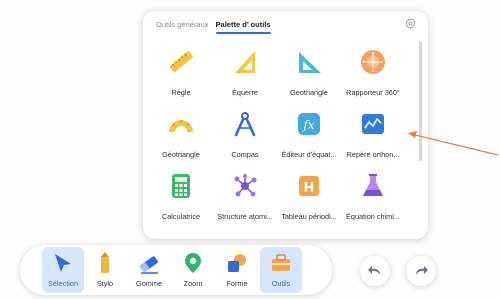  I want to click on redo-icon, so click(422, 270).